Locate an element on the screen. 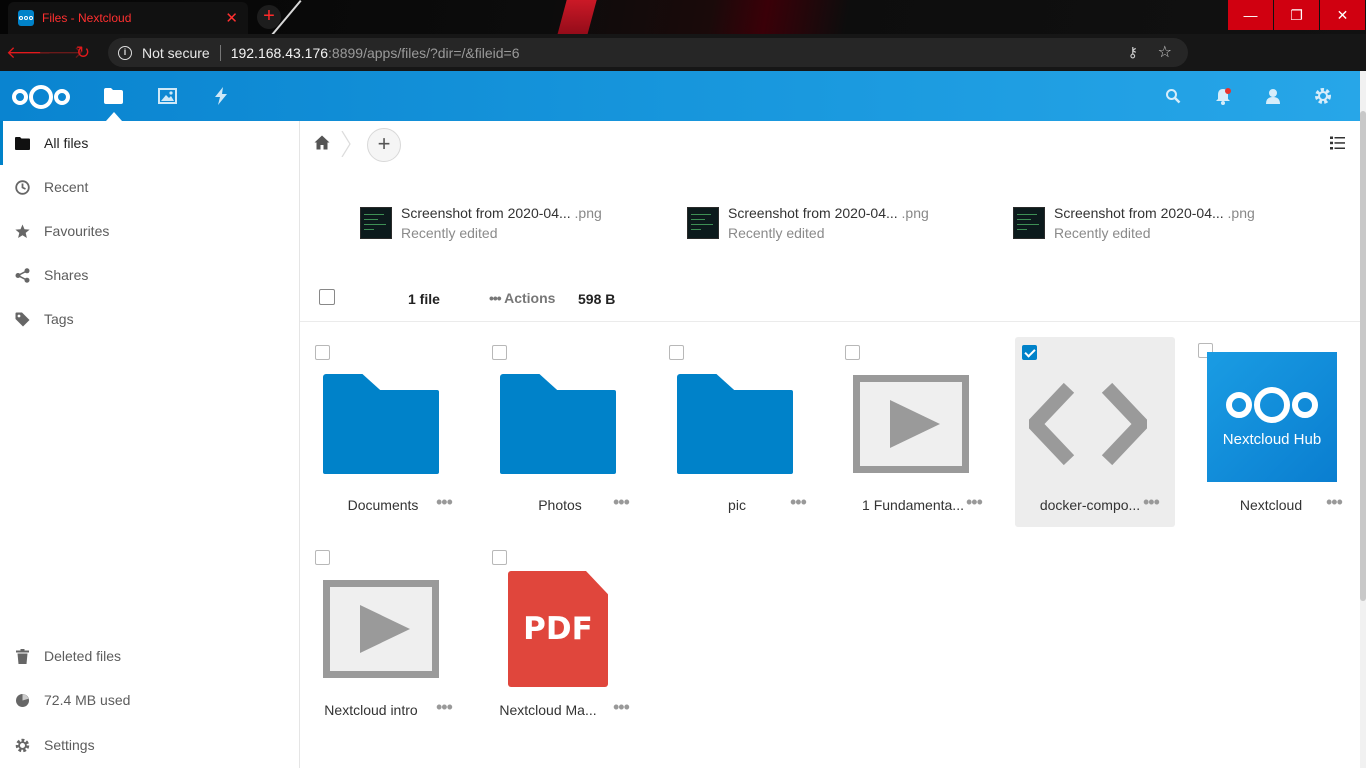  nextcloud-logo is located at coordinates (41, 97).